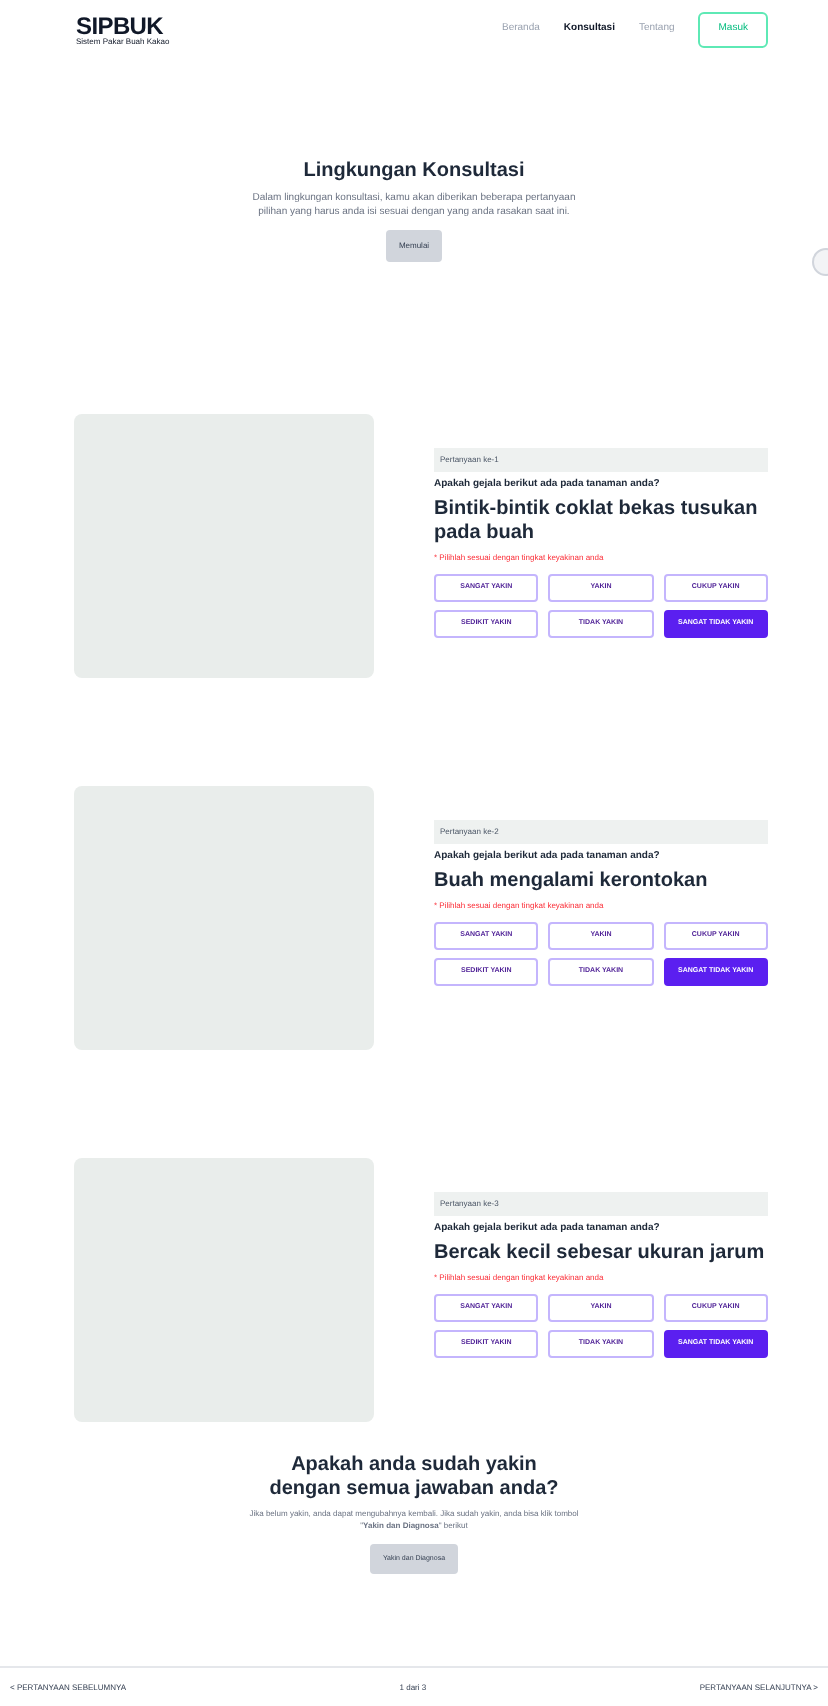 The height and width of the screenshot is (1706, 828). I want to click on symptom-title: Bercak kecil sebesar ukuran jarum, so click(600, 1253).